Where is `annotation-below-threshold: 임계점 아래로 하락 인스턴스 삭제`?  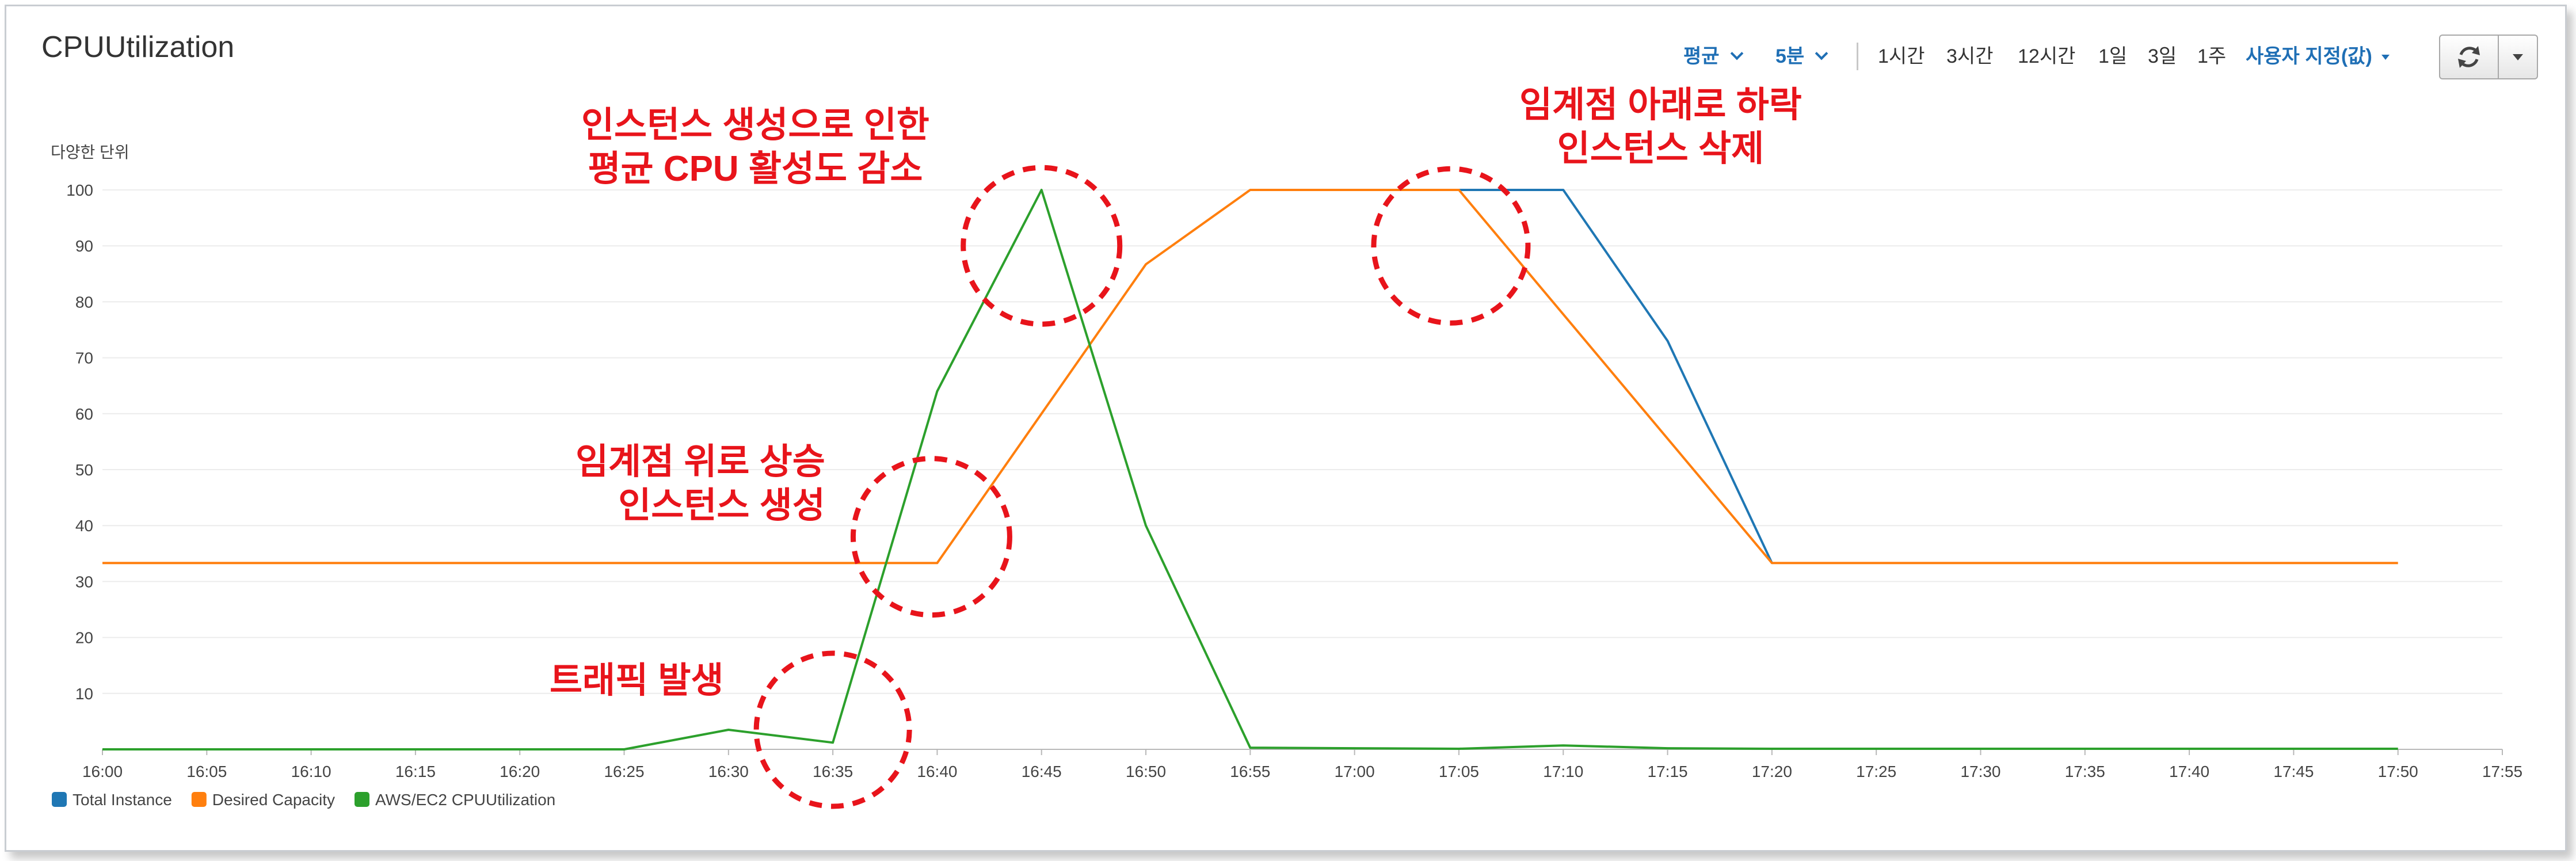 annotation-below-threshold: 임계점 아래로 하락 인스턴스 삭제 is located at coordinates (1660, 127).